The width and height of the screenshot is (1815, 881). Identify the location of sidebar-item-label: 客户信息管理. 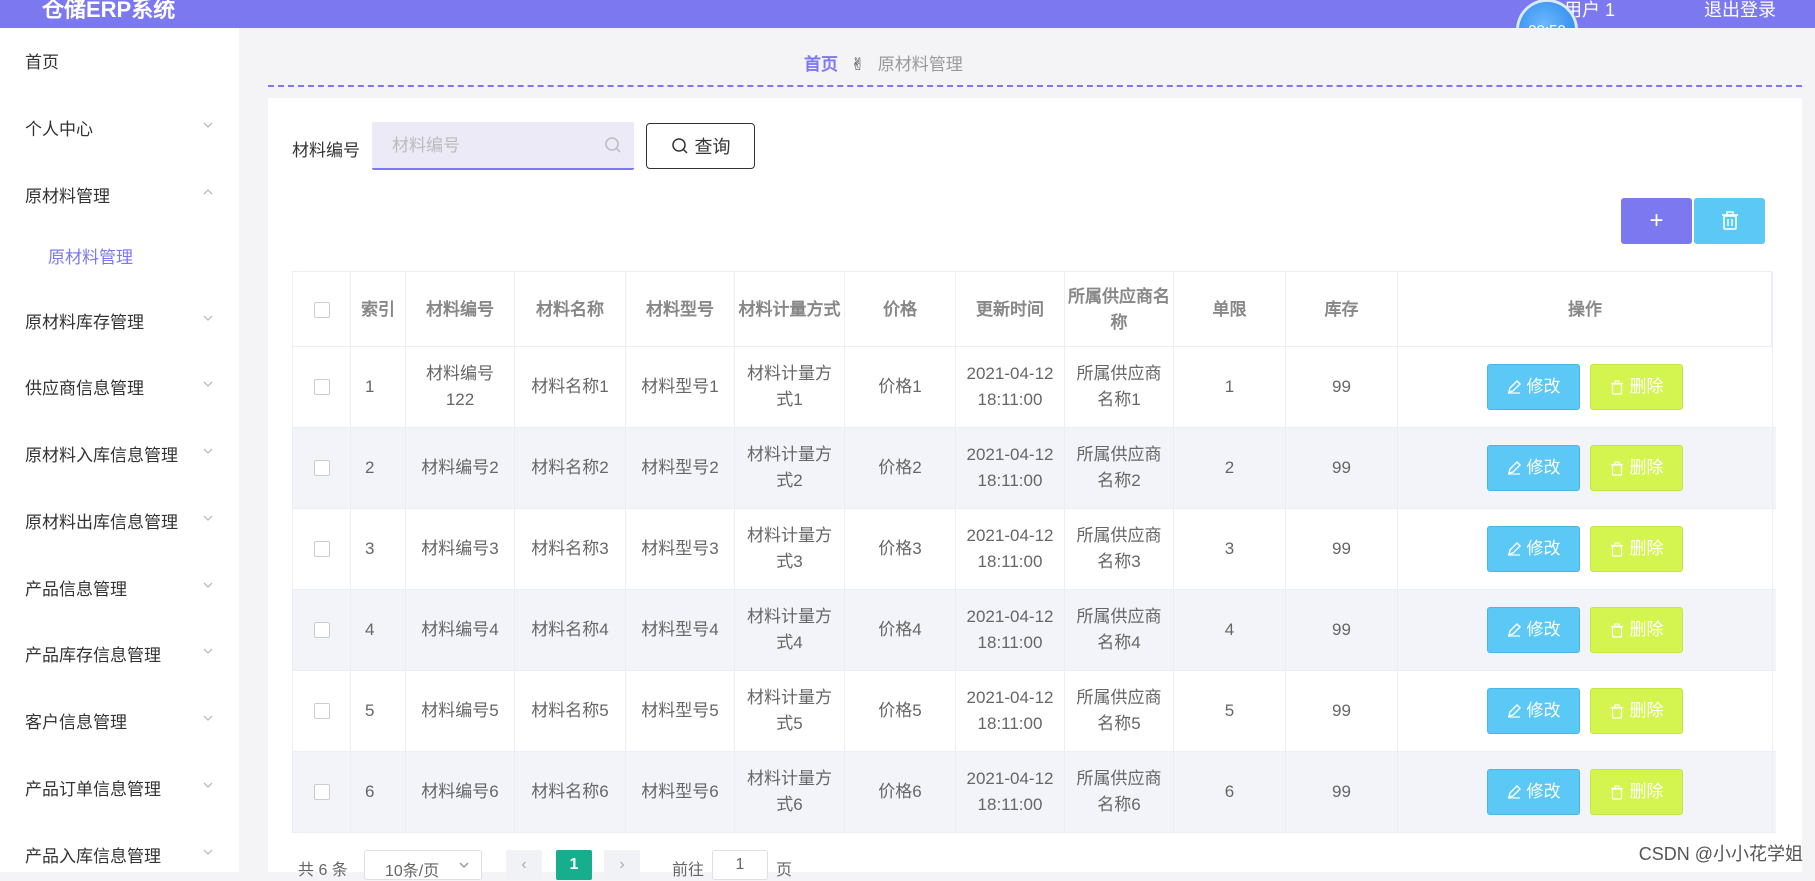
(76, 722).